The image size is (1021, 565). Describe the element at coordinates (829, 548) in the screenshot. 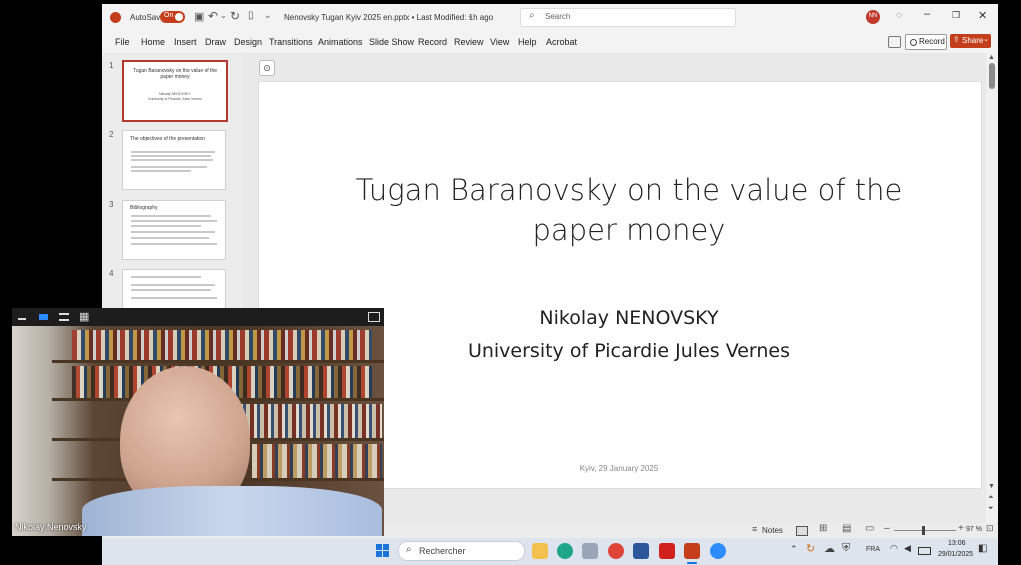

I see `onedrive-icon: ☁` at that location.